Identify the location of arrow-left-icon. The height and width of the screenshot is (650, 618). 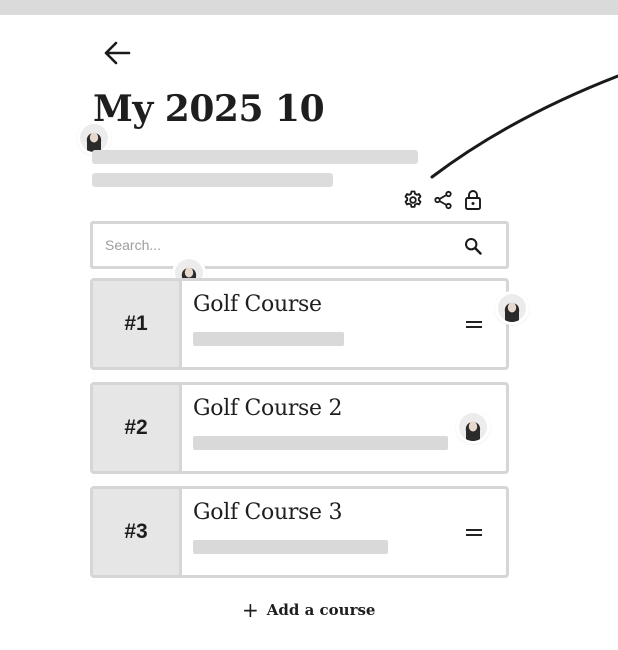
(117, 53).